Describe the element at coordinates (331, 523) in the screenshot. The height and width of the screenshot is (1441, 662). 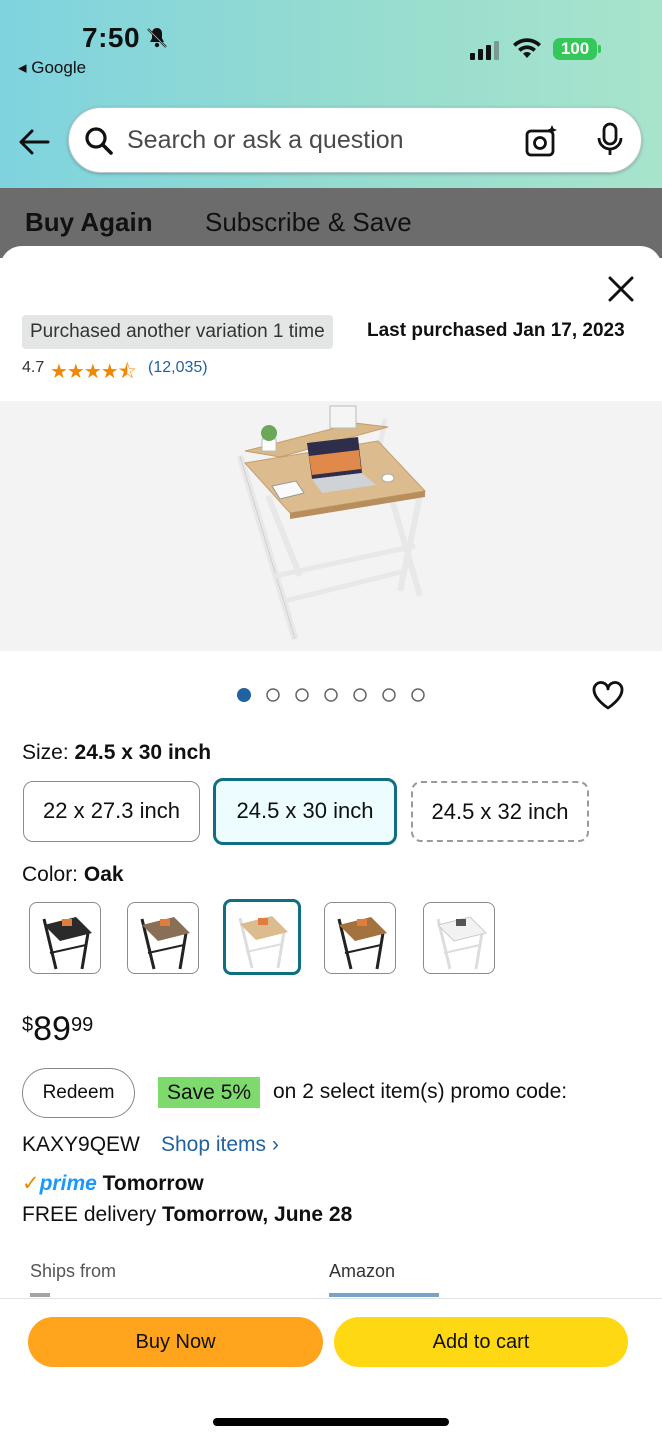
I see `desk-illustration` at that location.